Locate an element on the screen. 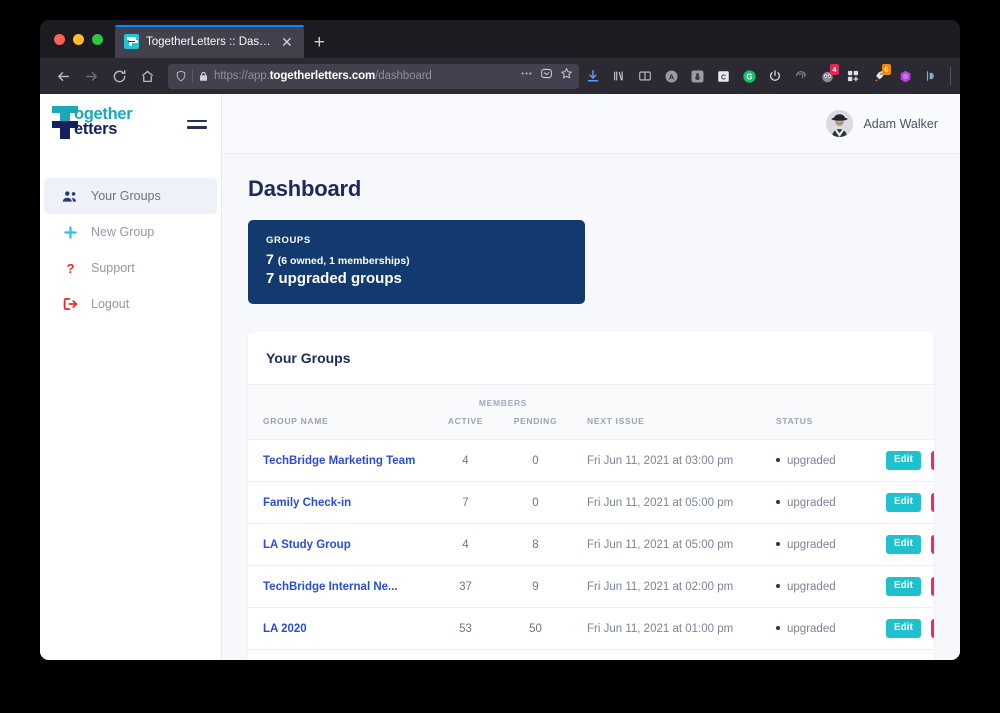 The height and width of the screenshot is (713, 1000). logout-icon is located at coordinates (70, 304).